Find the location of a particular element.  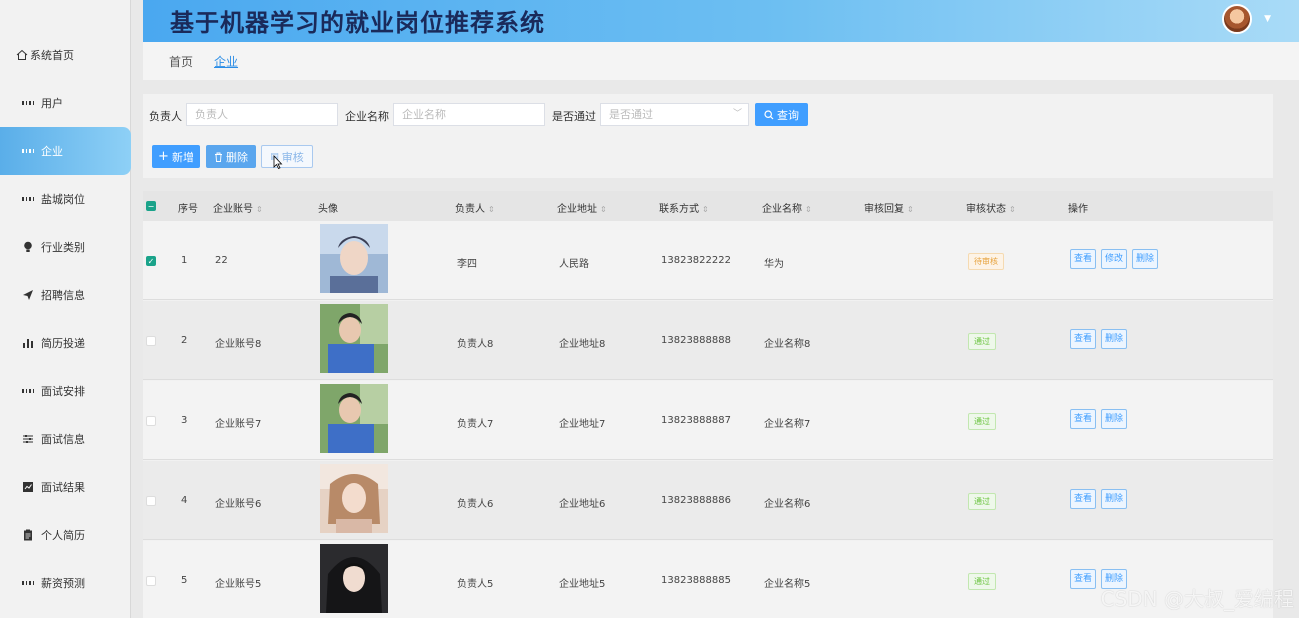

cell-company-name: 企业名称8 is located at coordinates (787, 344).